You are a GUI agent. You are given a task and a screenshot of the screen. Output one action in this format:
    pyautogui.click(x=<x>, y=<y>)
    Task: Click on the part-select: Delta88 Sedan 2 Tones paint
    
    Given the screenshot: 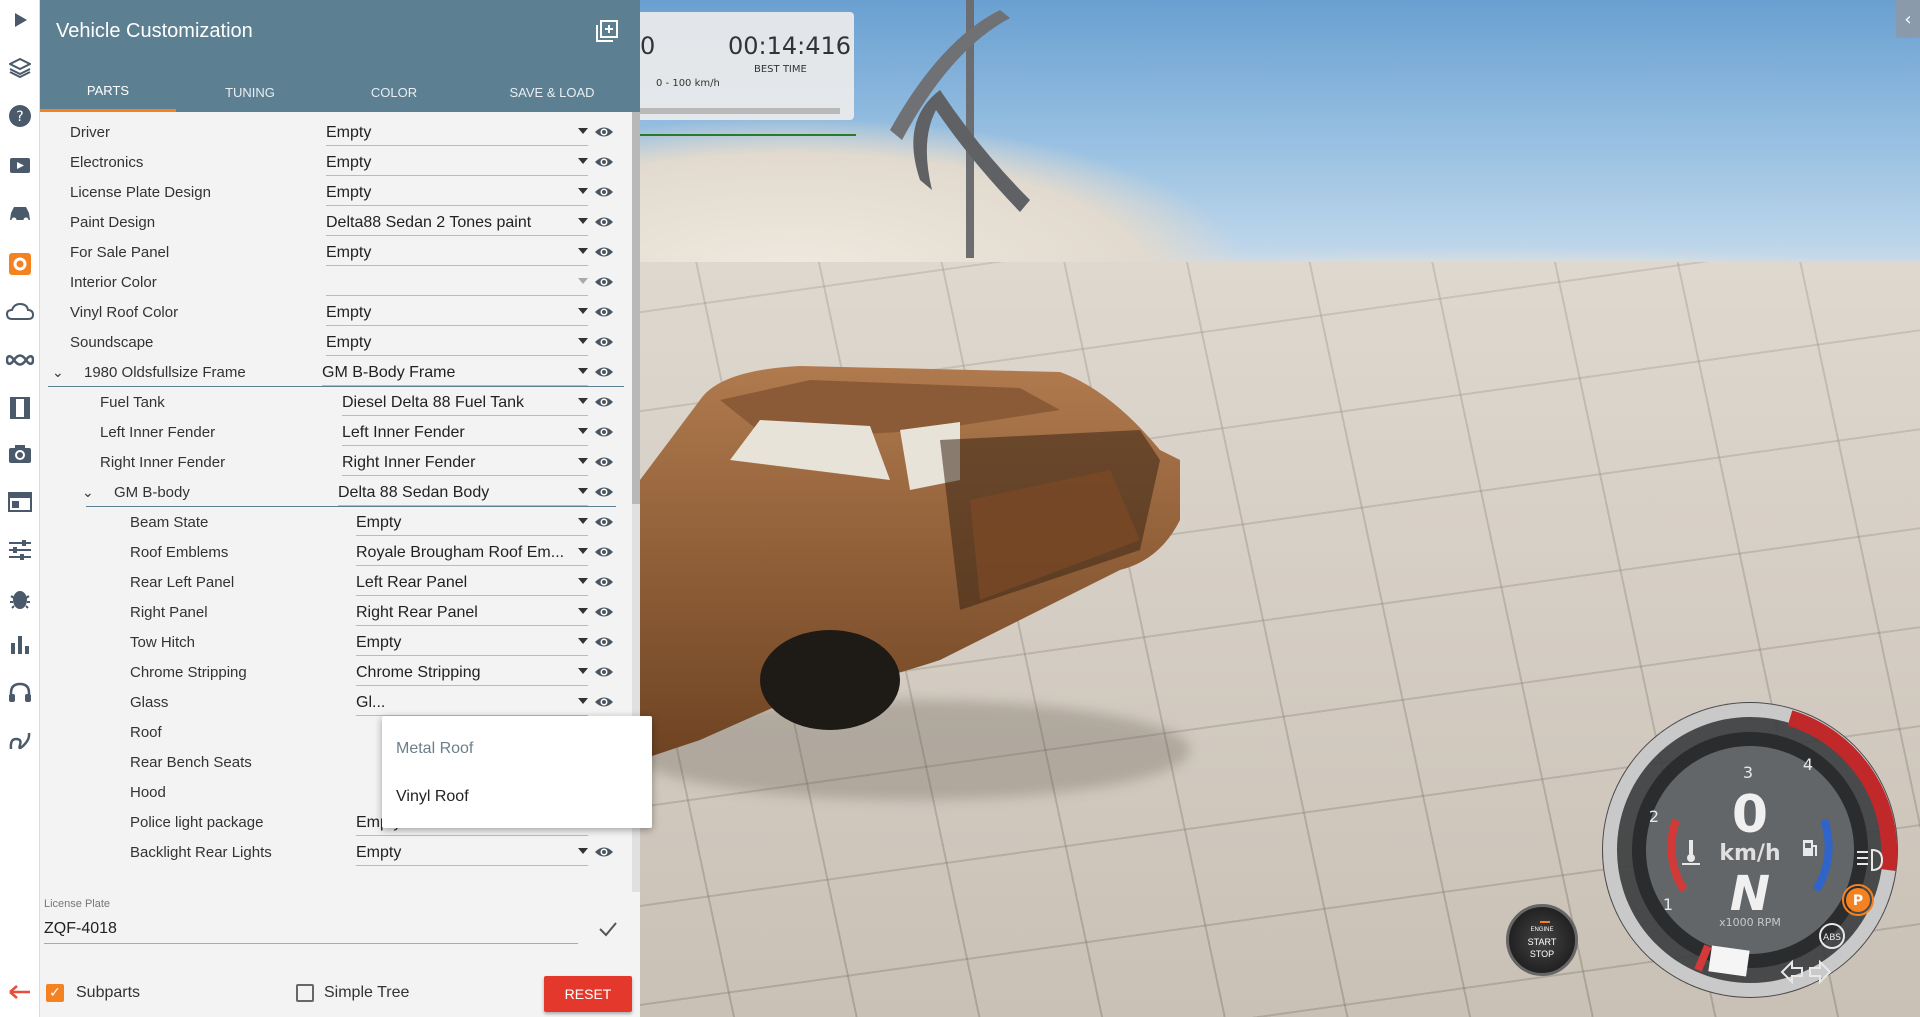 What is the action you would take?
    pyautogui.click(x=457, y=224)
    